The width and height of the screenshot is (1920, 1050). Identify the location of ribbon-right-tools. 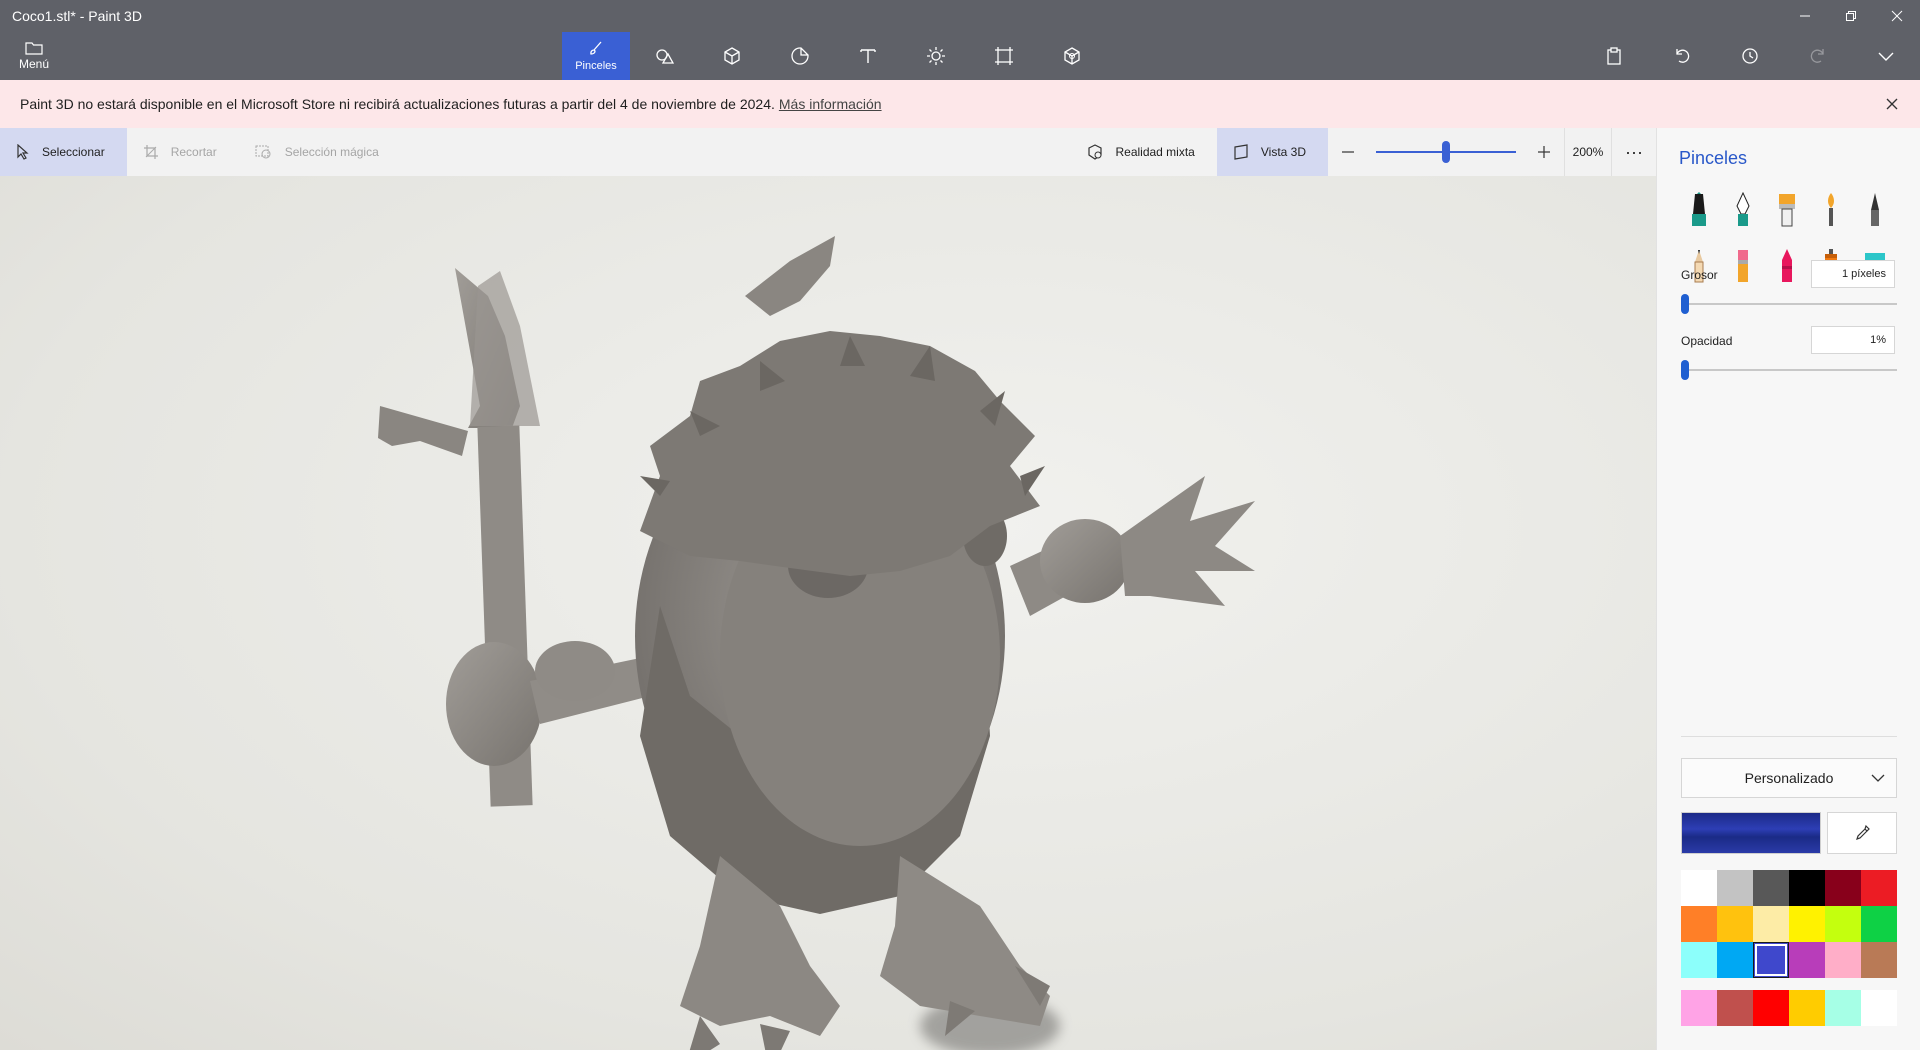
(1750, 56).